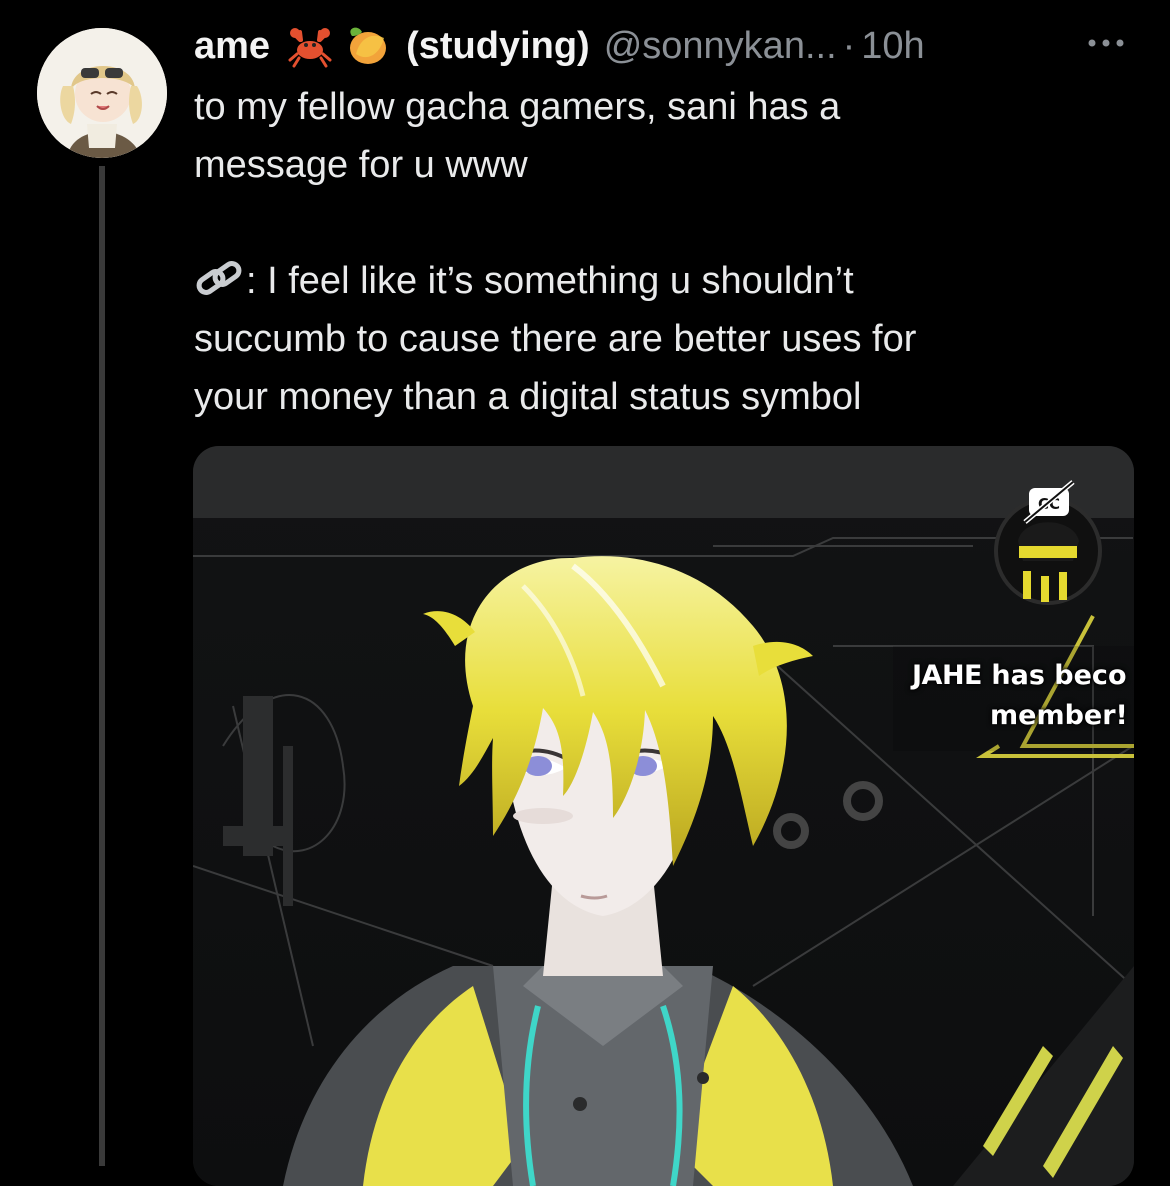  I want to click on quote-prefix: :, so click(257, 281).